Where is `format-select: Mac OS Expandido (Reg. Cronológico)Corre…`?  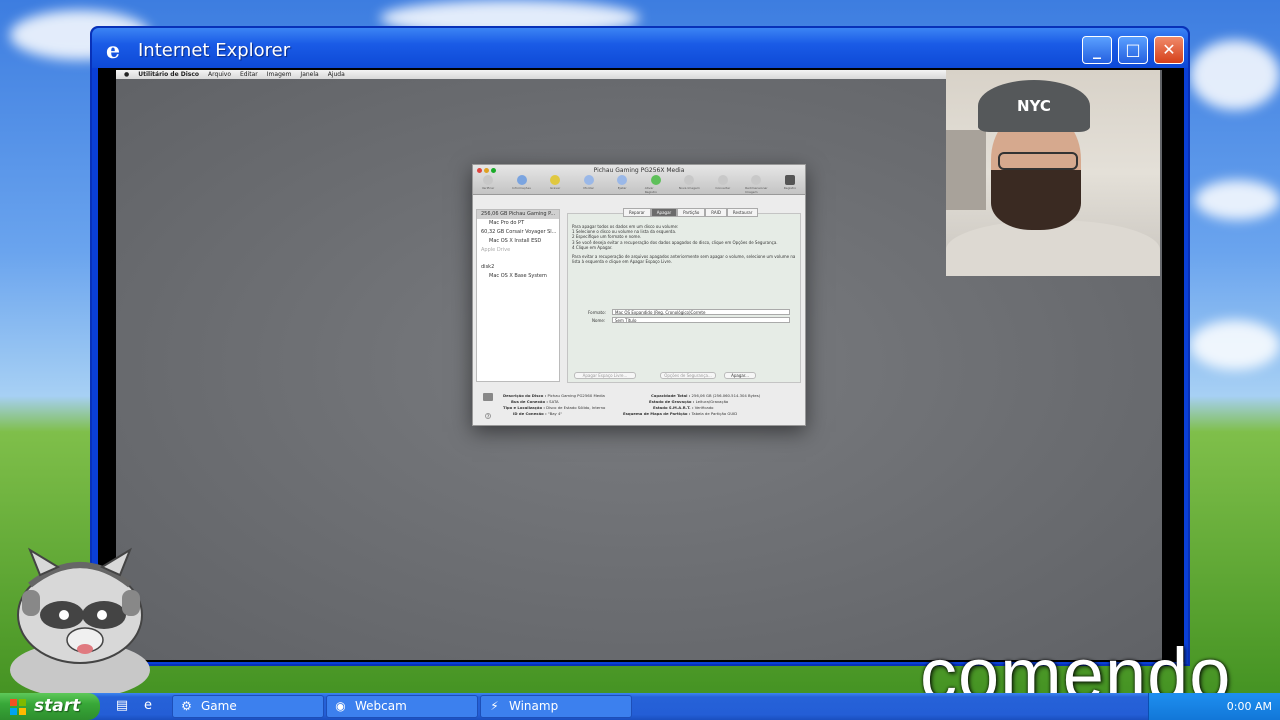
format-select: Mac OS Expandido (Reg. Cronológico)Corre… is located at coordinates (701, 312).